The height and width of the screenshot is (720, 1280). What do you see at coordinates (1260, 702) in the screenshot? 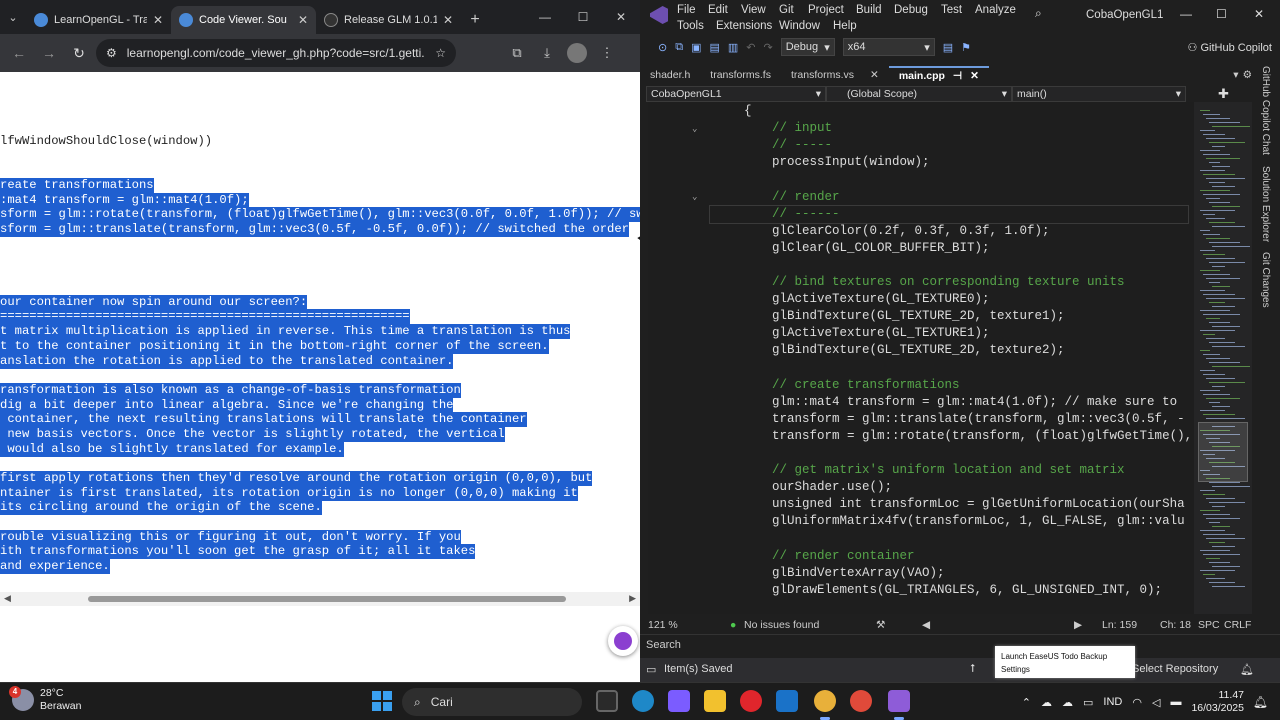
I see `notification-bell-icon: 🔔︎` at bounding box center [1260, 702].